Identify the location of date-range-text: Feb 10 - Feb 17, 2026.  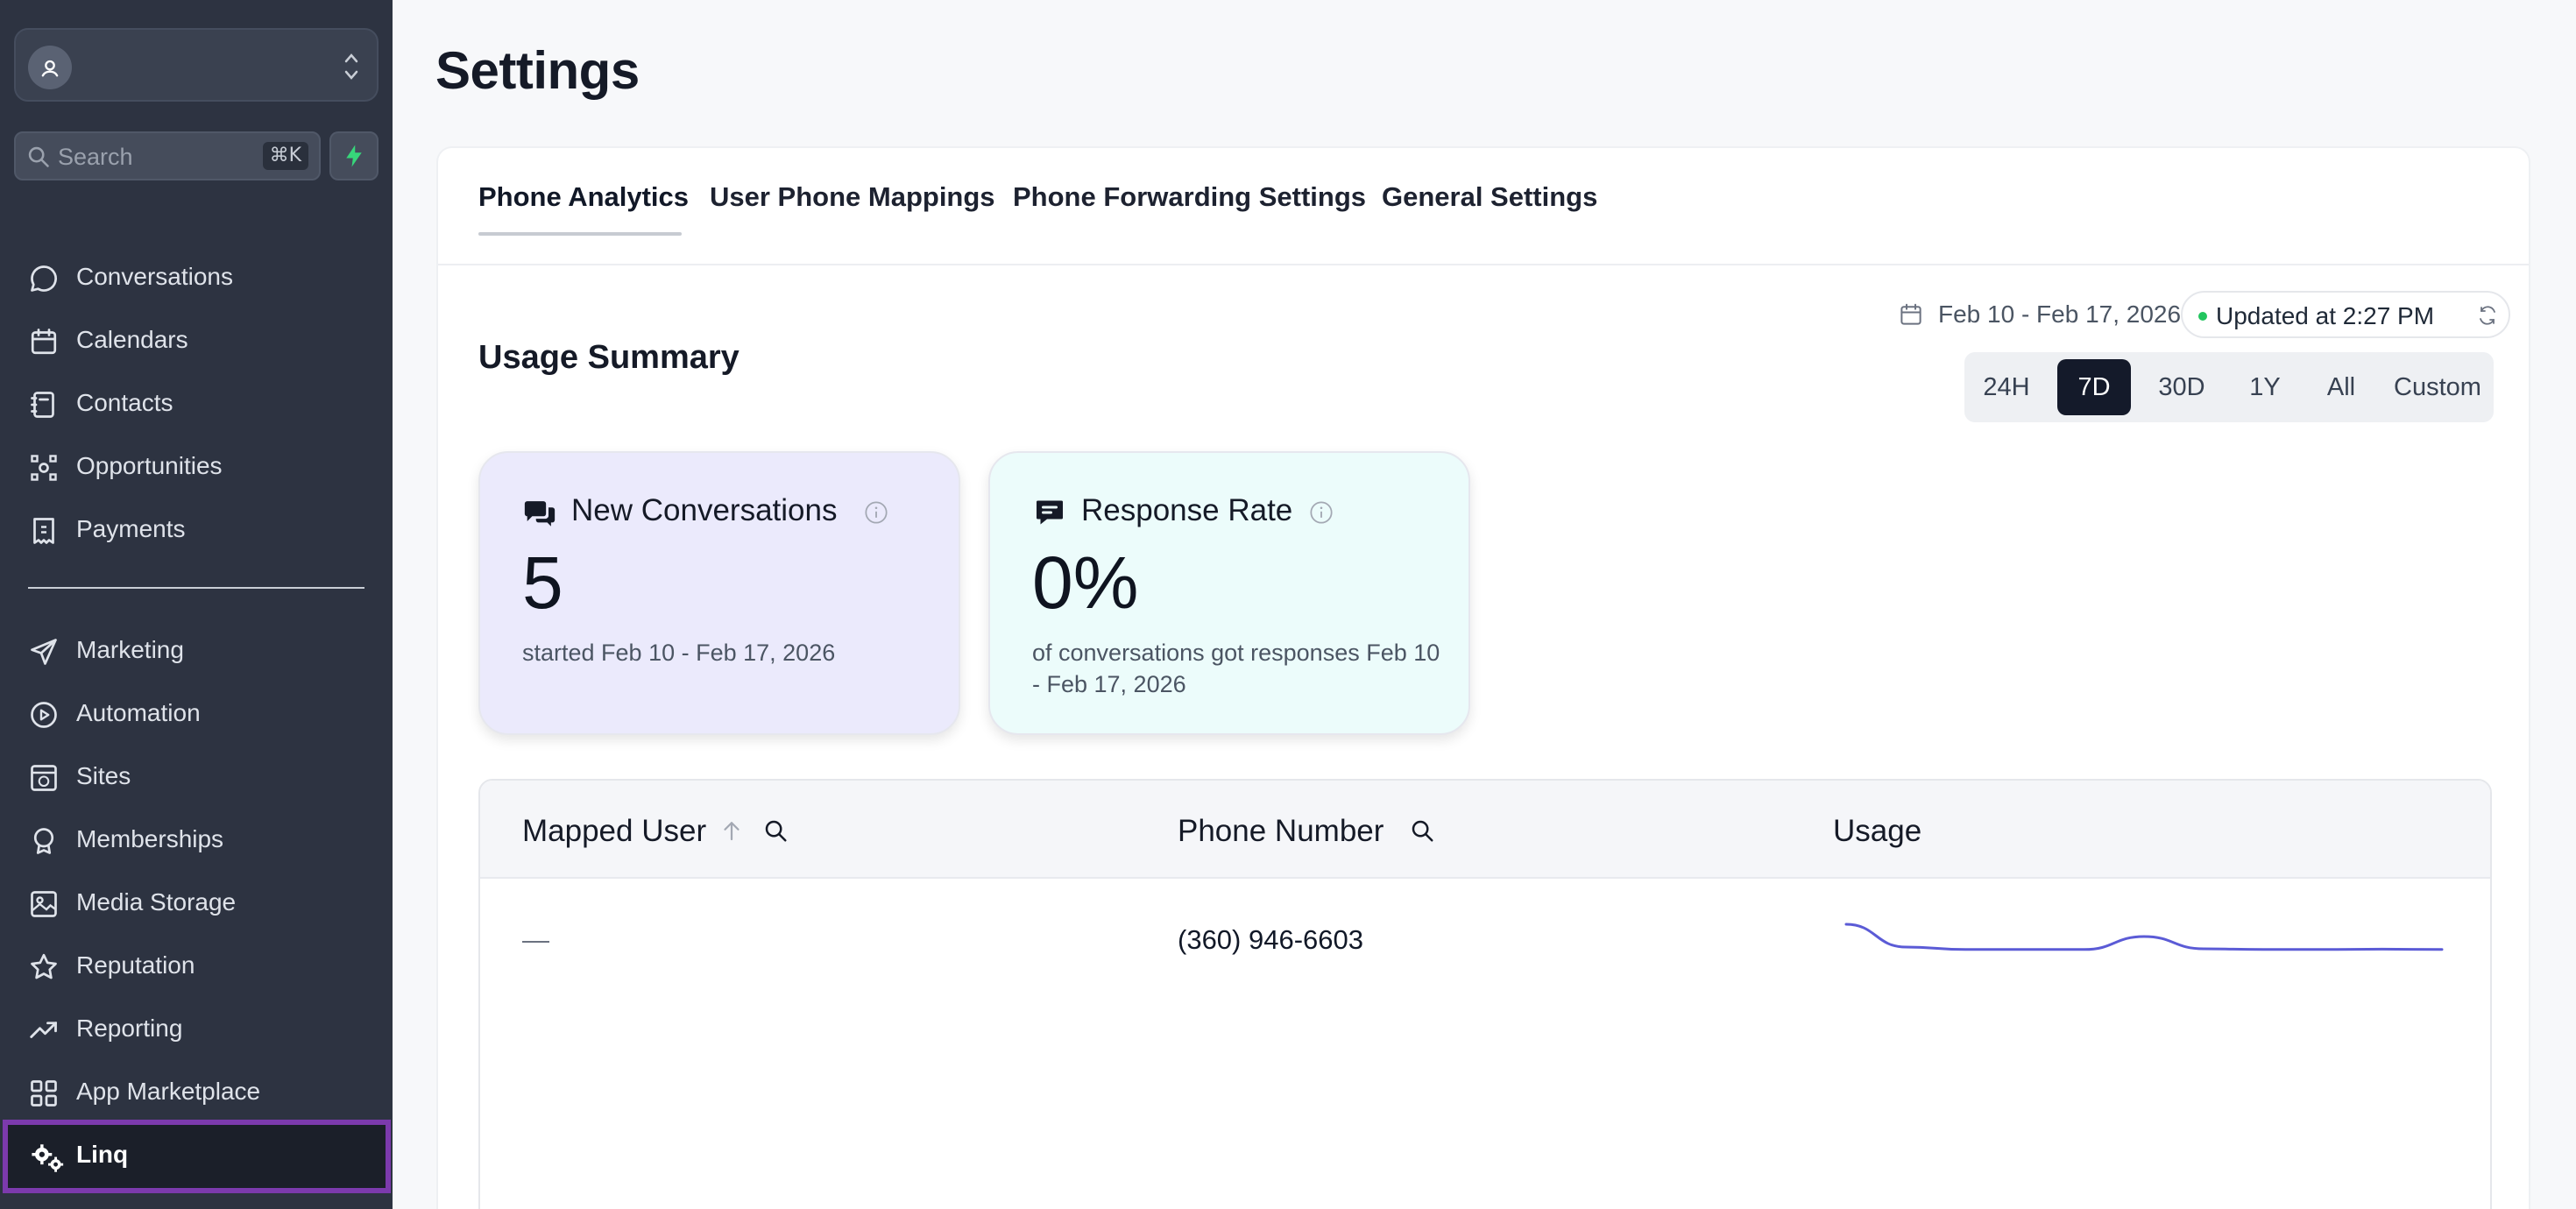
(2060, 314).